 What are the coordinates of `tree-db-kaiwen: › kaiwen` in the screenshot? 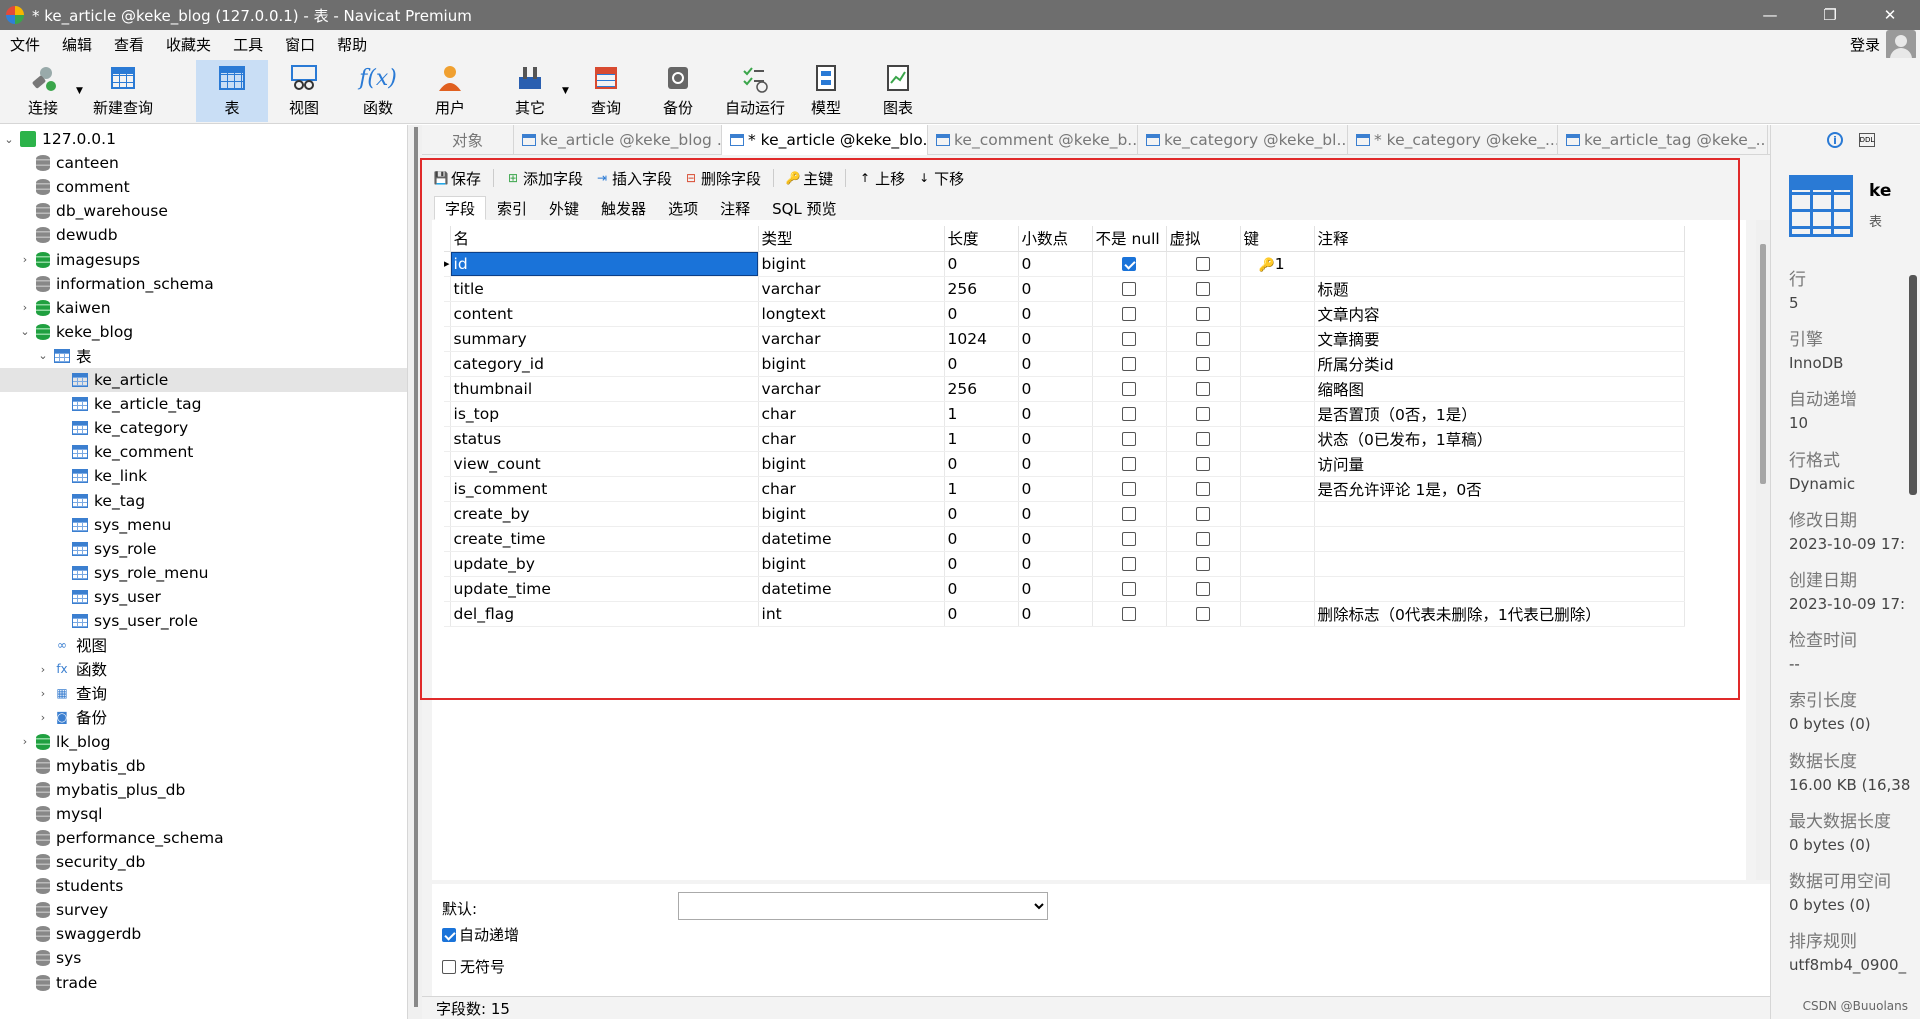 It's located at (203, 308).